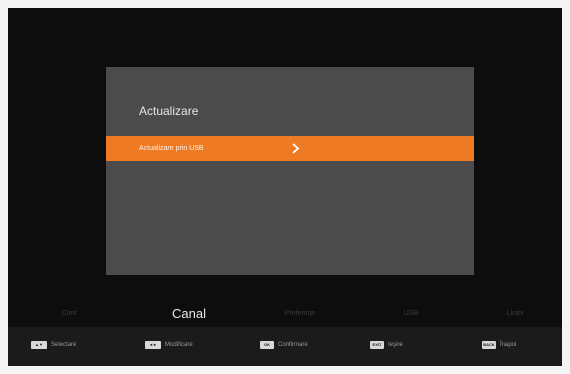 The width and height of the screenshot is (570, 374). What do you see at coordinates (489, 345) in the screenshot?
I see `back-key-icon: BACK` at bounding box center [489, 345].